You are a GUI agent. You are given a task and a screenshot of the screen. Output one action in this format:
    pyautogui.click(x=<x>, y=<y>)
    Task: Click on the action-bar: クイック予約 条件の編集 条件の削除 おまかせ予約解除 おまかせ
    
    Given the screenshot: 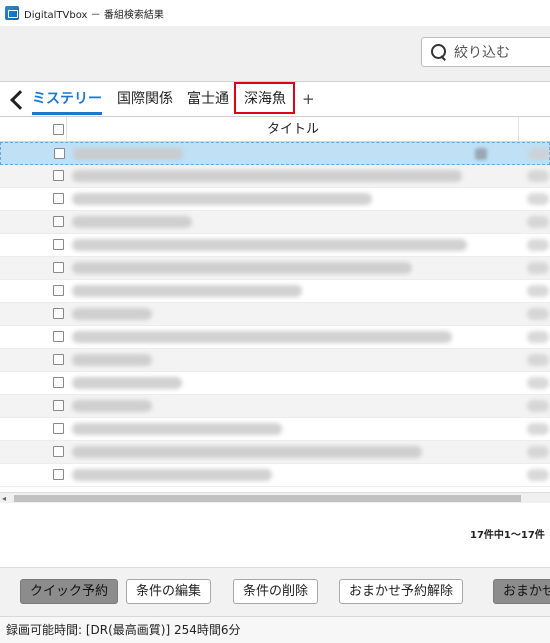 What is the action you would take?
    pyautogui.click(x=275, y=591)
    